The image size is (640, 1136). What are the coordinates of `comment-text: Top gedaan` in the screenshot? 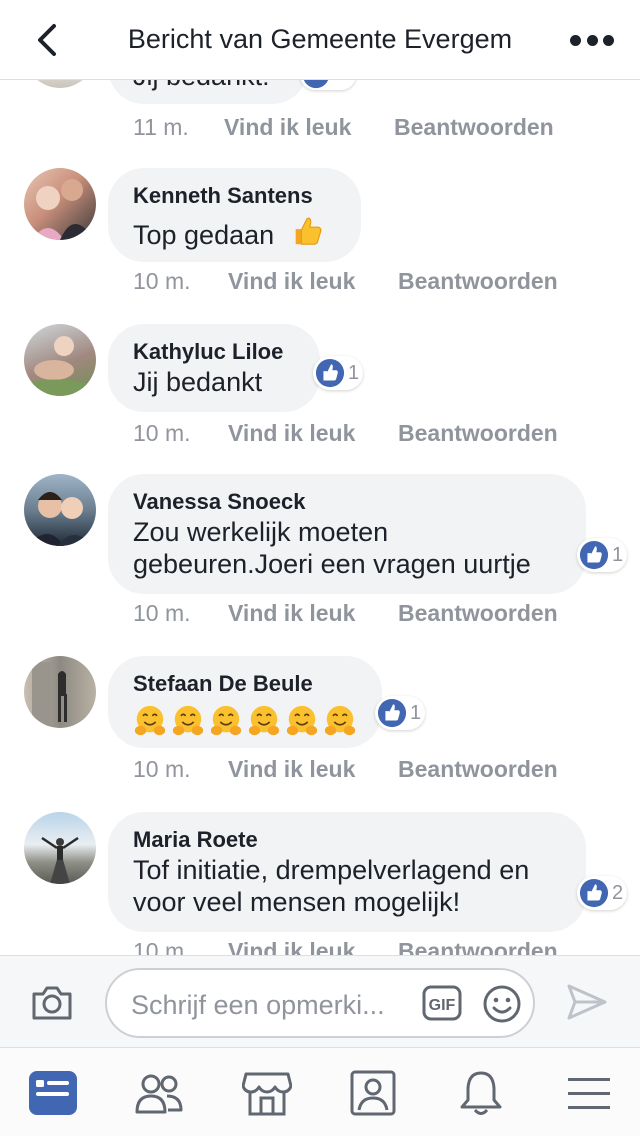 It's located at (234, 234).